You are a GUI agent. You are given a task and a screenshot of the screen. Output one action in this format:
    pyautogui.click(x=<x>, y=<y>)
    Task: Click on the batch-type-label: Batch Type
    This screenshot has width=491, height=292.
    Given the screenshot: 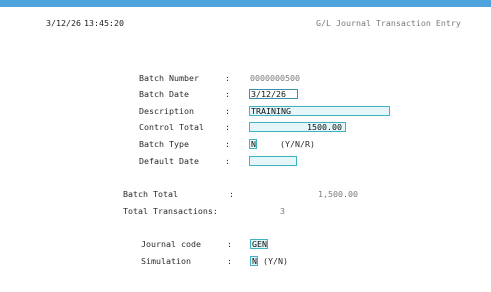 What is the action you would take?
    pyautogui.click(x=164, y=144)
    